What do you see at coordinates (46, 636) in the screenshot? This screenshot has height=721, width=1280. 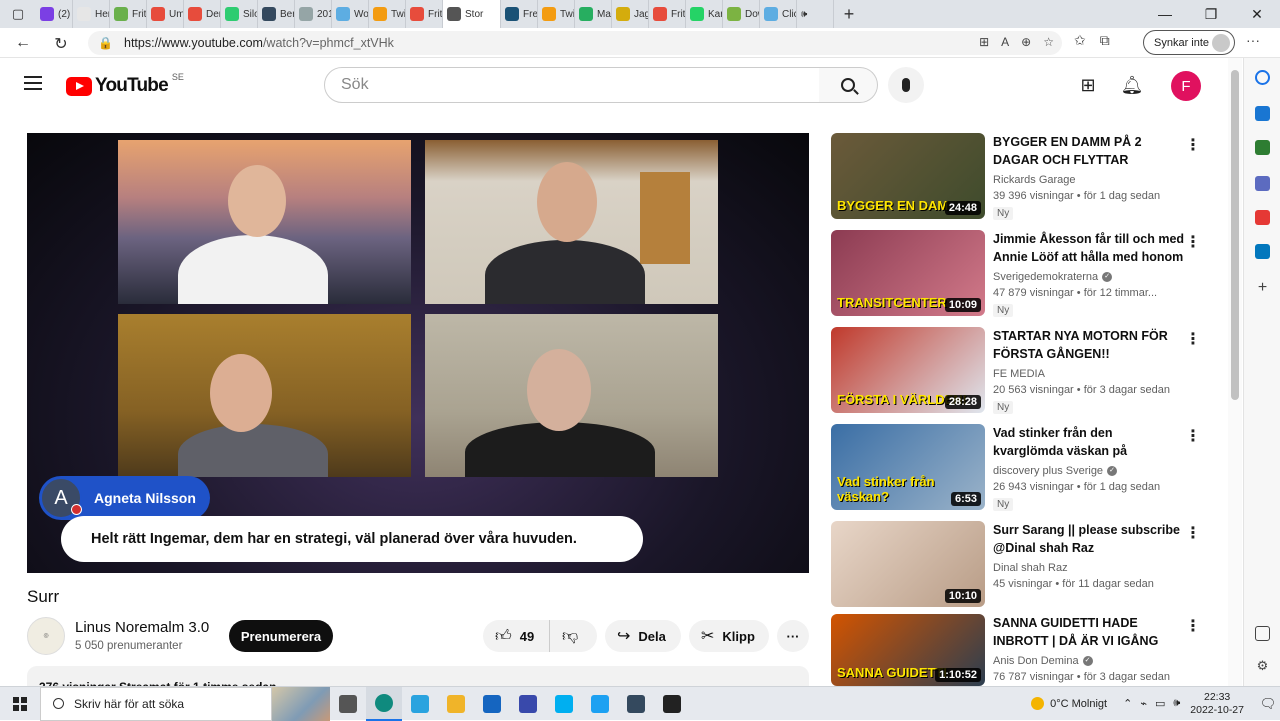 I see `channel-avatar: ◎` at bounding box center [46, 636].